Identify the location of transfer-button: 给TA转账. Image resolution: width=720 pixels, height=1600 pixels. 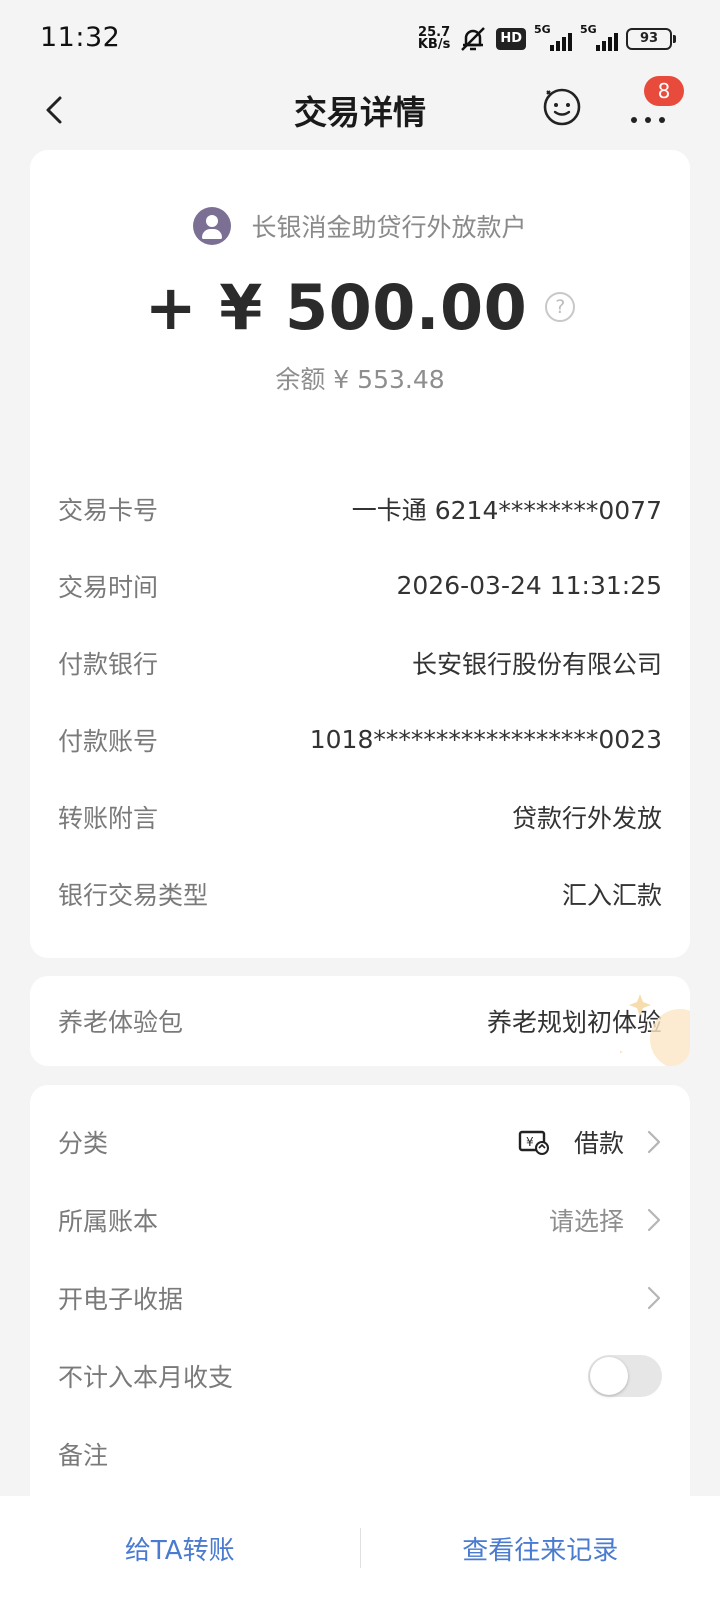
(180, 1548).